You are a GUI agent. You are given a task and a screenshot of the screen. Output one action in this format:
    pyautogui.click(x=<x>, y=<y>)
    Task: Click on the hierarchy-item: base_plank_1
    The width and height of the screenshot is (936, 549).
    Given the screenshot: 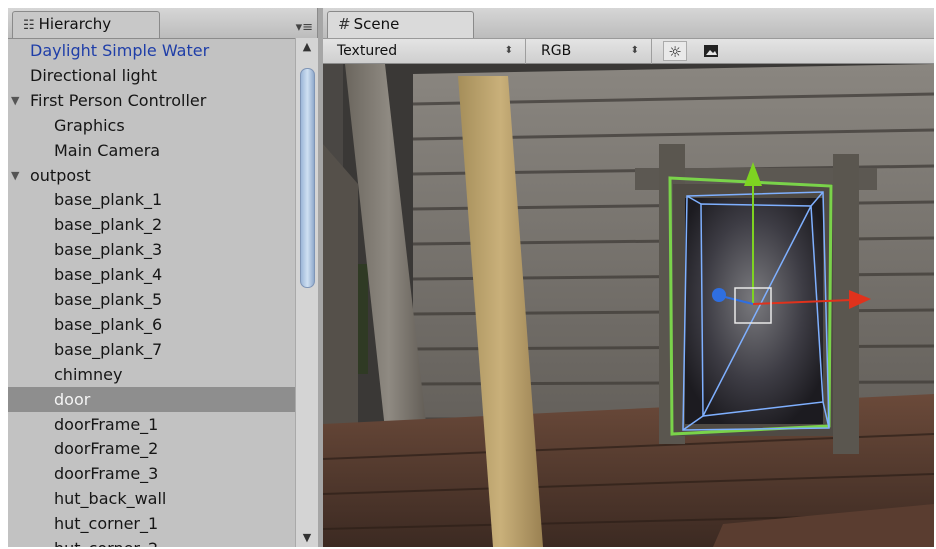 What is the action you would take?
    pyautogui.click(x=151, y=199)
    